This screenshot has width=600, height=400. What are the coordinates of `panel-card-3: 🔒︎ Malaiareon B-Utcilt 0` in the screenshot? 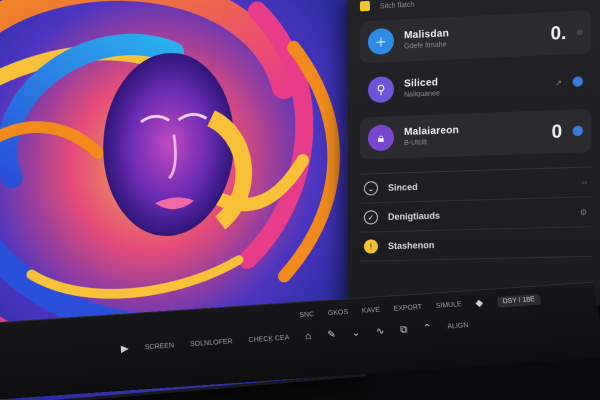 It's located at (475, 134).